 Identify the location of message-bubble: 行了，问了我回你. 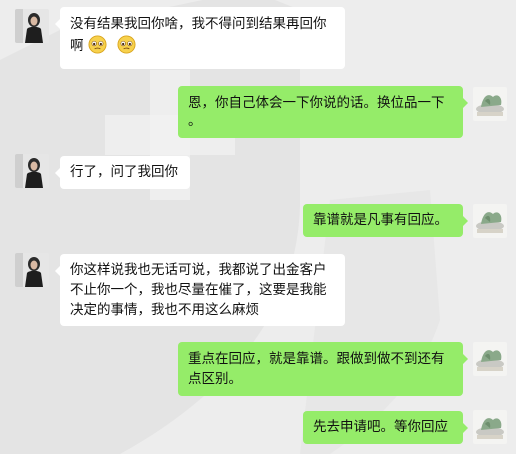
(122, 172).